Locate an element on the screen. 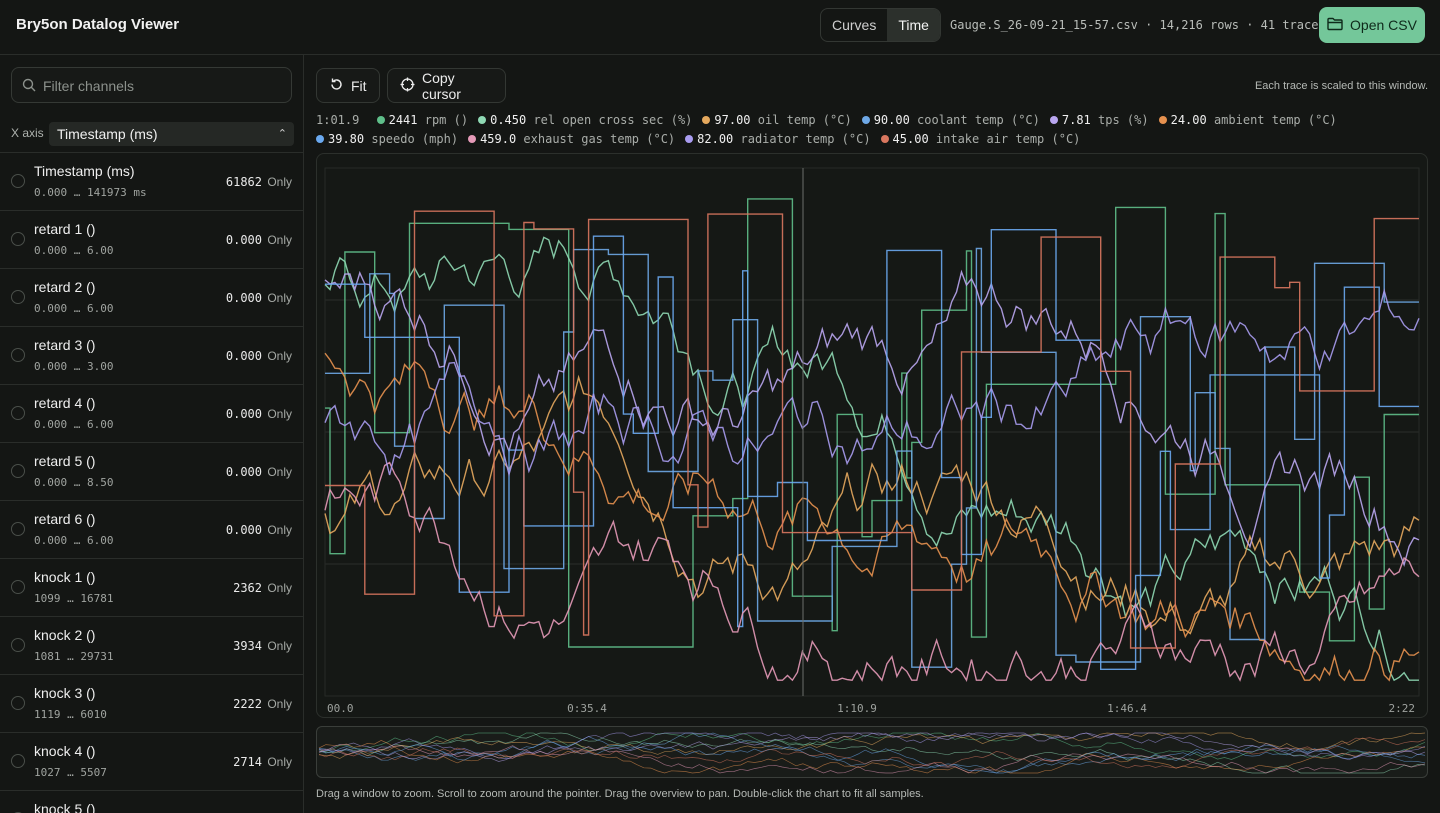 The image size is (1440, 813). x-axis-label: X axis is located at coordinates (27, 133).